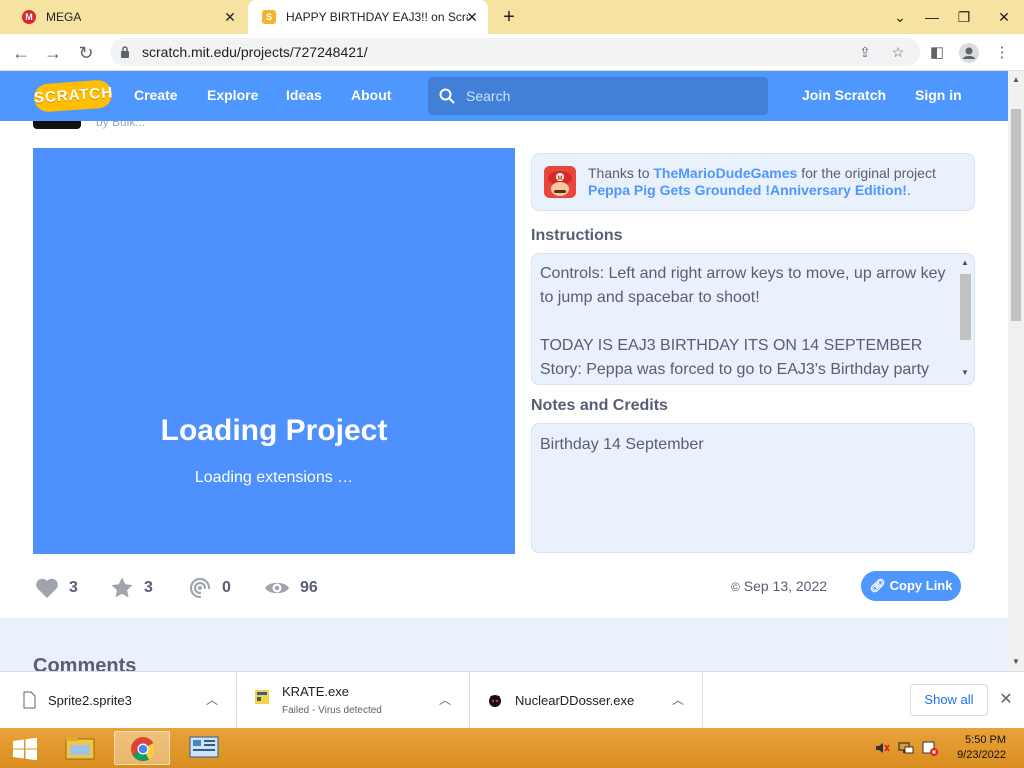 This screenshot has width=1024, height=768. I want to click on download-item: NuclearDDosser.exe ︿, so click(586, 700).